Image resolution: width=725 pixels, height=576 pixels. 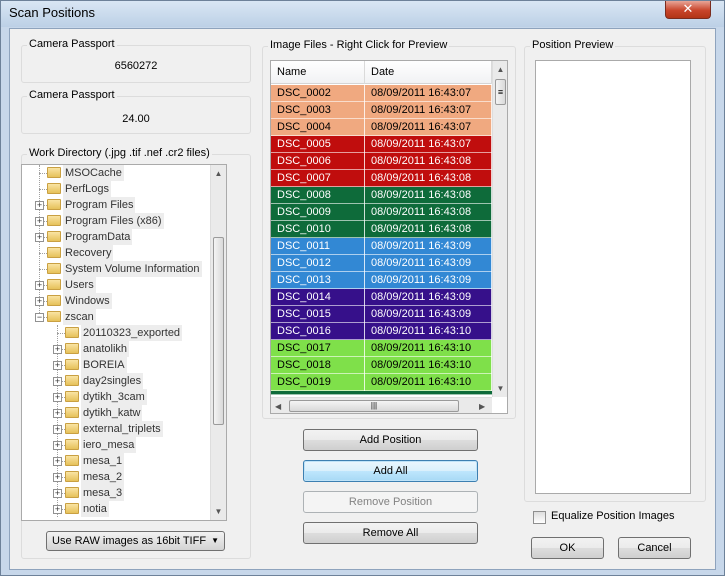 I want to click on tree-item: + ProgramData, so click(x=115, y=237).